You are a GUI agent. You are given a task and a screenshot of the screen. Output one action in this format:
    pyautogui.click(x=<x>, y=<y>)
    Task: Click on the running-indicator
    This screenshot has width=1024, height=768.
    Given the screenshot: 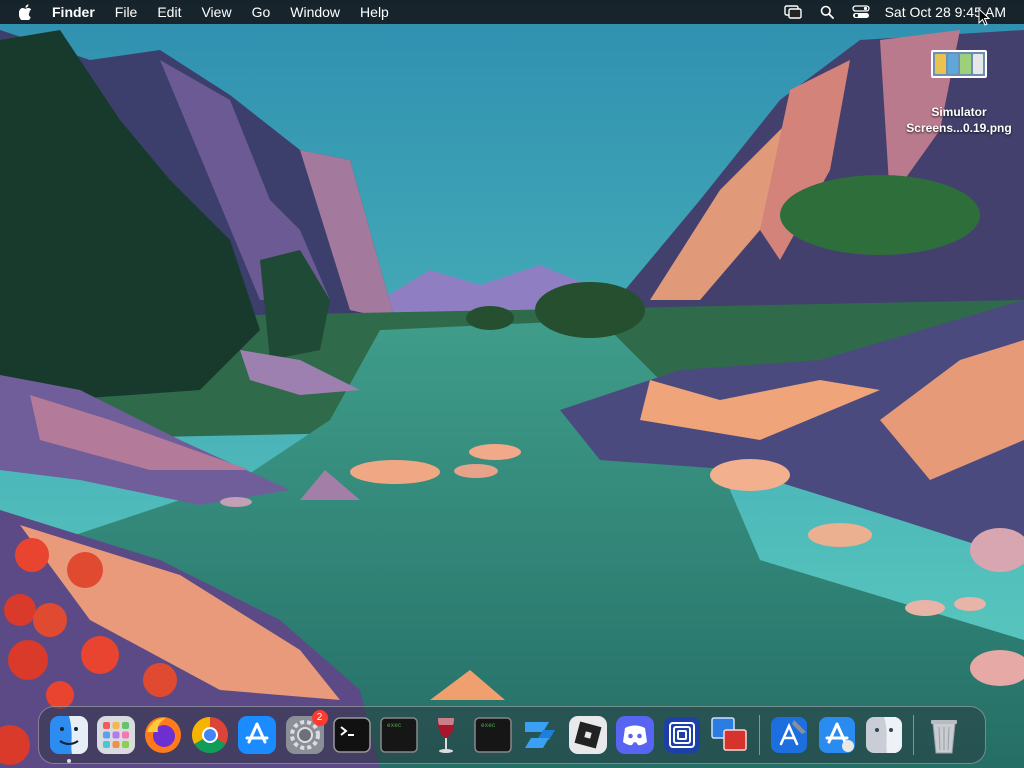 What is the action you would take?
    pyautogui.click(x=68, y=761)
    